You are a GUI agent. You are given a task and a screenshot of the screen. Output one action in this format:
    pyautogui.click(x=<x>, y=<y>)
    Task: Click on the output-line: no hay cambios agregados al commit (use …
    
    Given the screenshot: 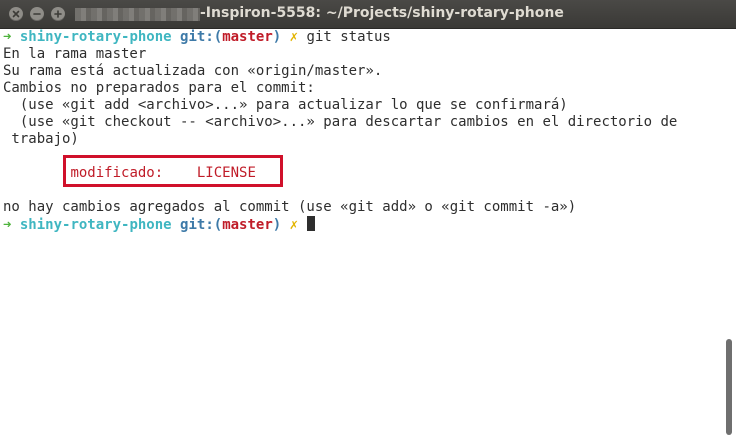 What is the action you would take?
    pyautogui.click(x=290, y=207)
    